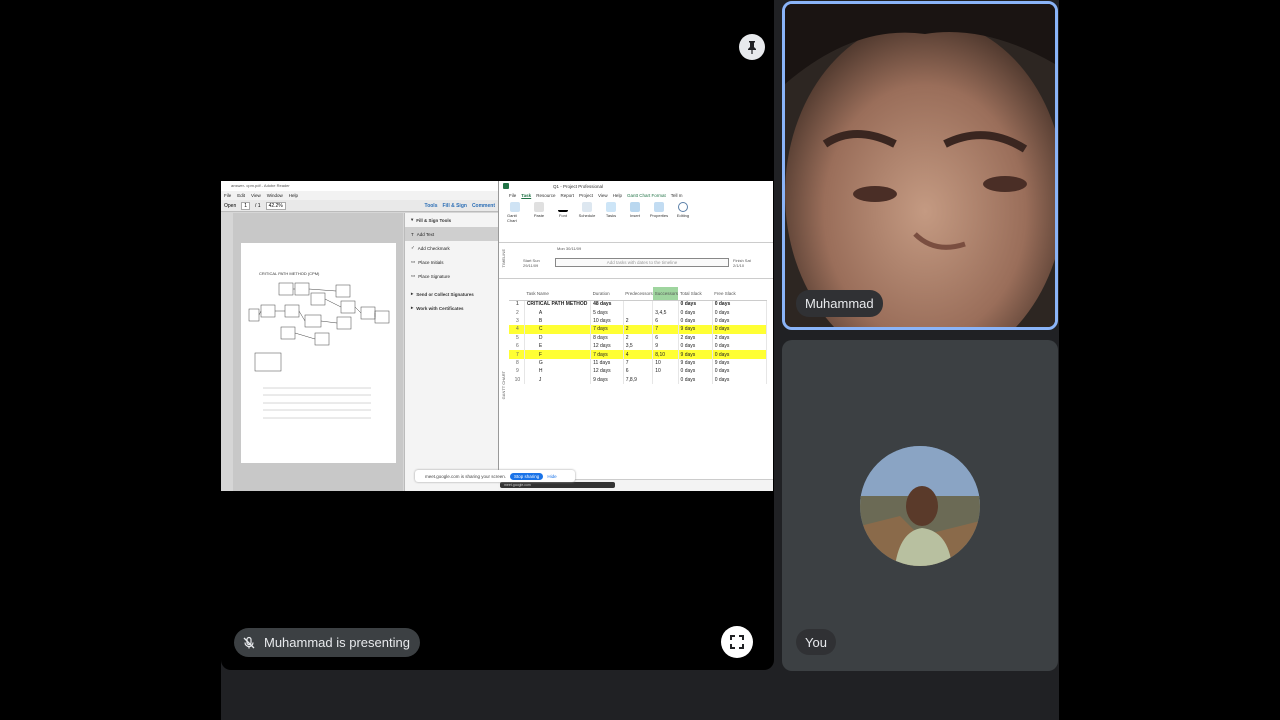  I want to click on cell-succ: 8,10, so click(665, 354).